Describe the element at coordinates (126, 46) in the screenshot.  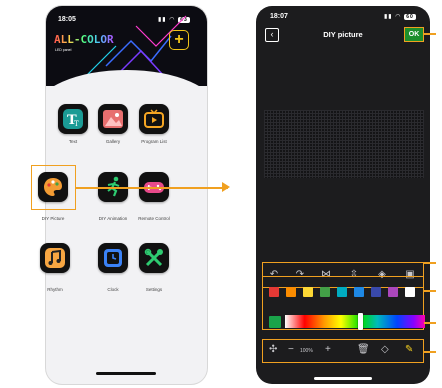
I see `app-header: 18:05 ▮▮ ◠ 63 ALL-COLOR LED panel +` at that location.